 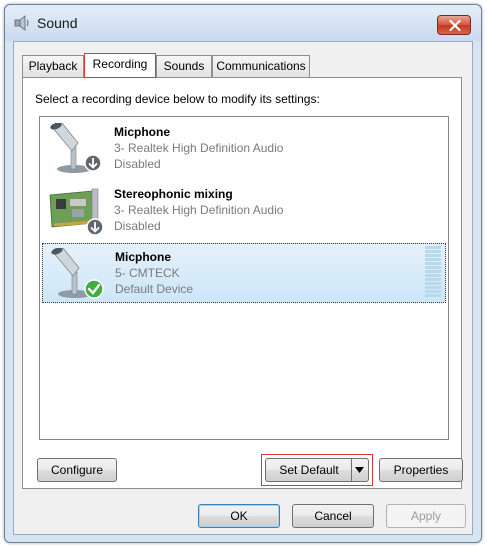 What do you see at coordinates (147, 273) in the screenshot?
I see `device-driver: 5- CMTECK` at bounding box center [147, 273].